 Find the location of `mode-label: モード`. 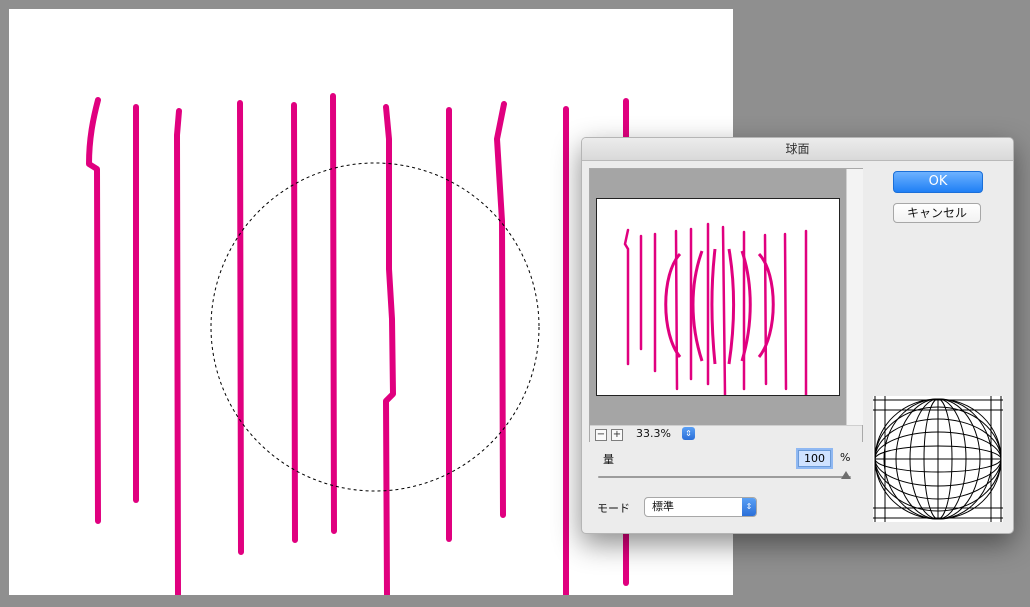

mode-label: モード is located at coordinates (613, 508).